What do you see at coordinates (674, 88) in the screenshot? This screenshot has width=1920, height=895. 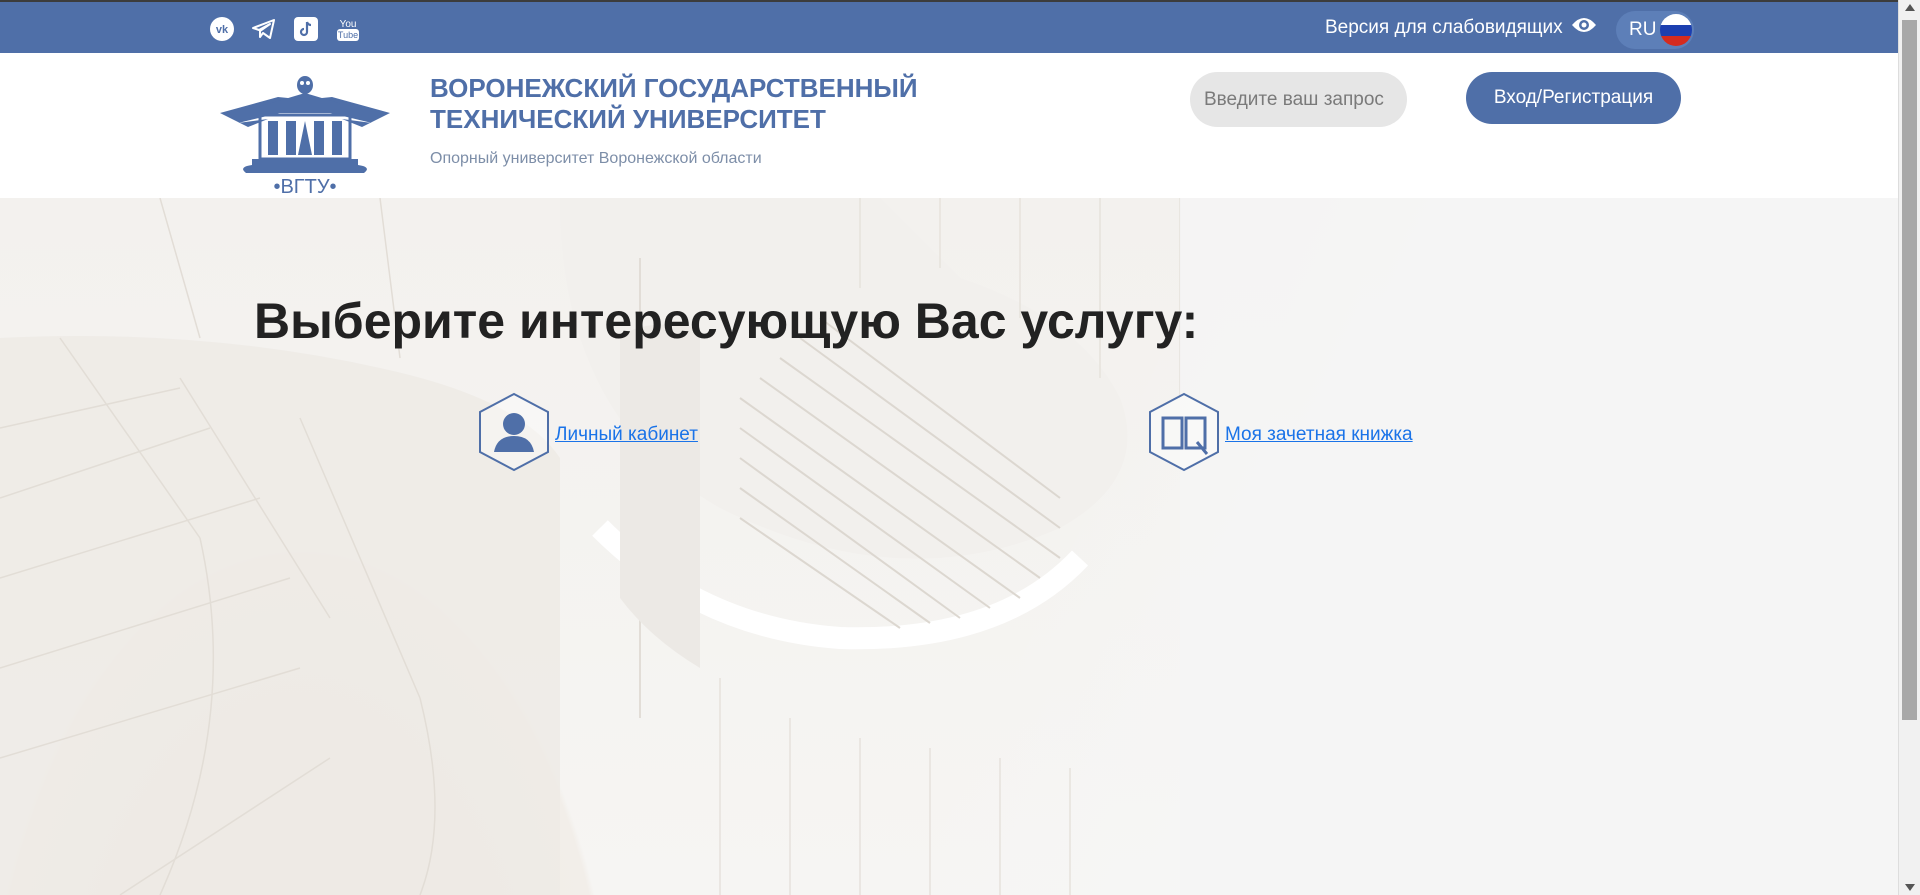 I see `university-name-line1: ВОРОНЕЖСКИЙ ГОСУДАРСТВЕННЫЙ` at bounding box center [674, 88].